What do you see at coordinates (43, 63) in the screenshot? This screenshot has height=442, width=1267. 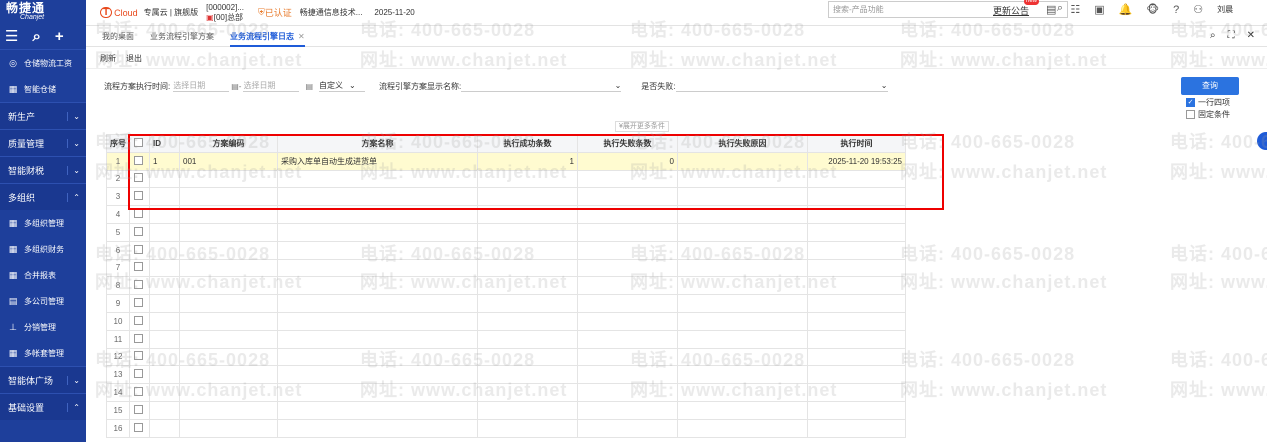 I see `sidebar-item-storage: ◎ 仓储物流工资` at bounding box center [43, 63].